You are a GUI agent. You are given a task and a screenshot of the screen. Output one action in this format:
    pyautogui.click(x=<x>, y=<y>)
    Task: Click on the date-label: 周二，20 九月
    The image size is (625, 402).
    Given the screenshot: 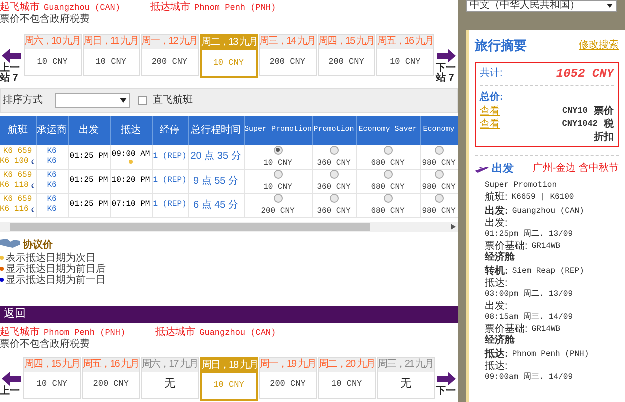 What is the action you would take?
    pyautogui.click(x=346, y=365)
    